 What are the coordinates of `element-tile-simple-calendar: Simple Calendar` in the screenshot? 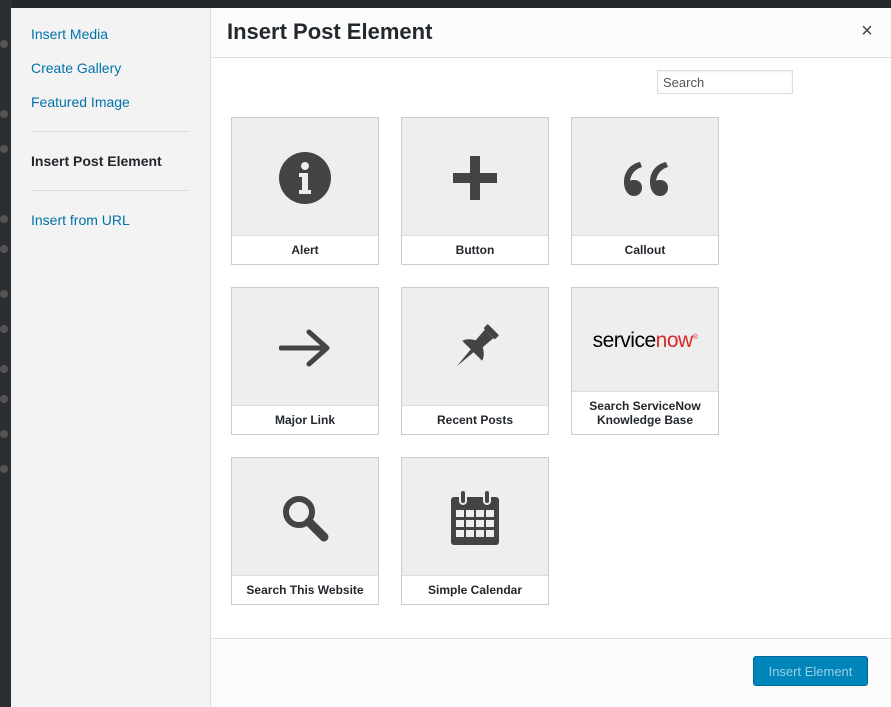 It's located at (475, 531).